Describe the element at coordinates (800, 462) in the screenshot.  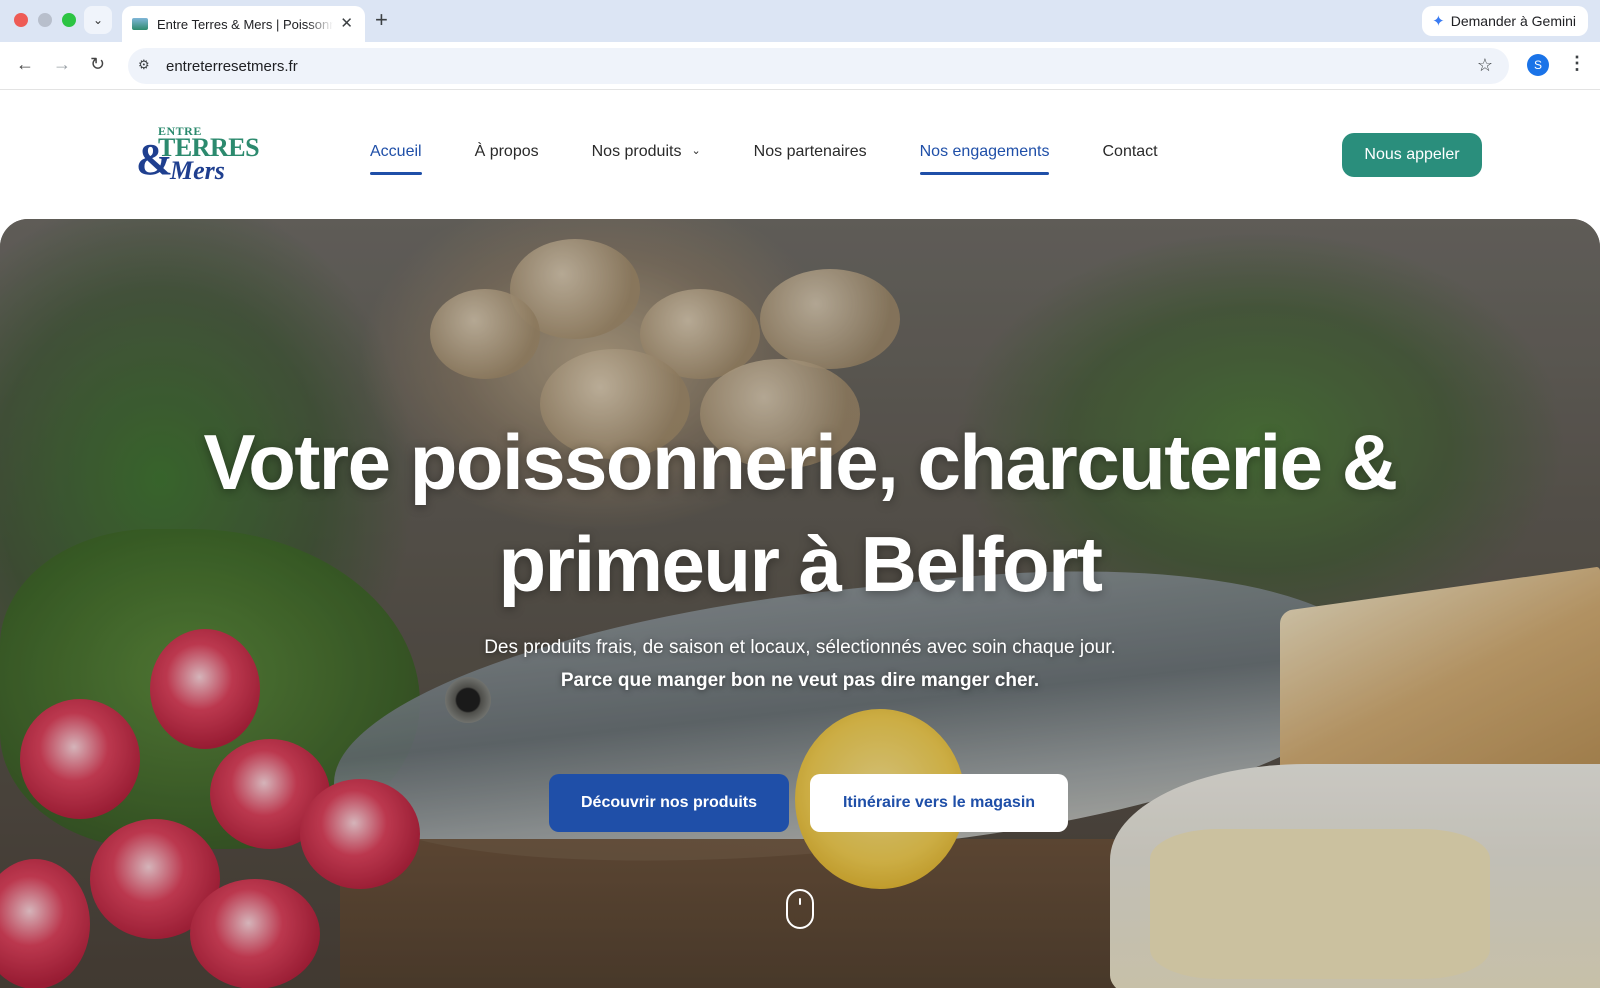
I see `hero-title-line1: Votre poissonnerie, charcuterie &` at that location.